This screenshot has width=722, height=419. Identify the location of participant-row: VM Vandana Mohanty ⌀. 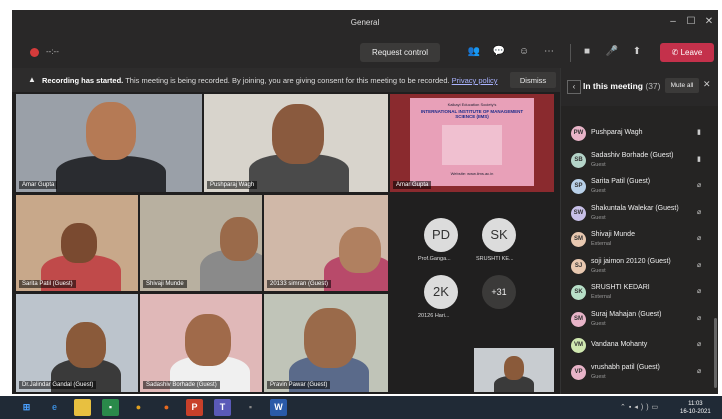
(637, 345).